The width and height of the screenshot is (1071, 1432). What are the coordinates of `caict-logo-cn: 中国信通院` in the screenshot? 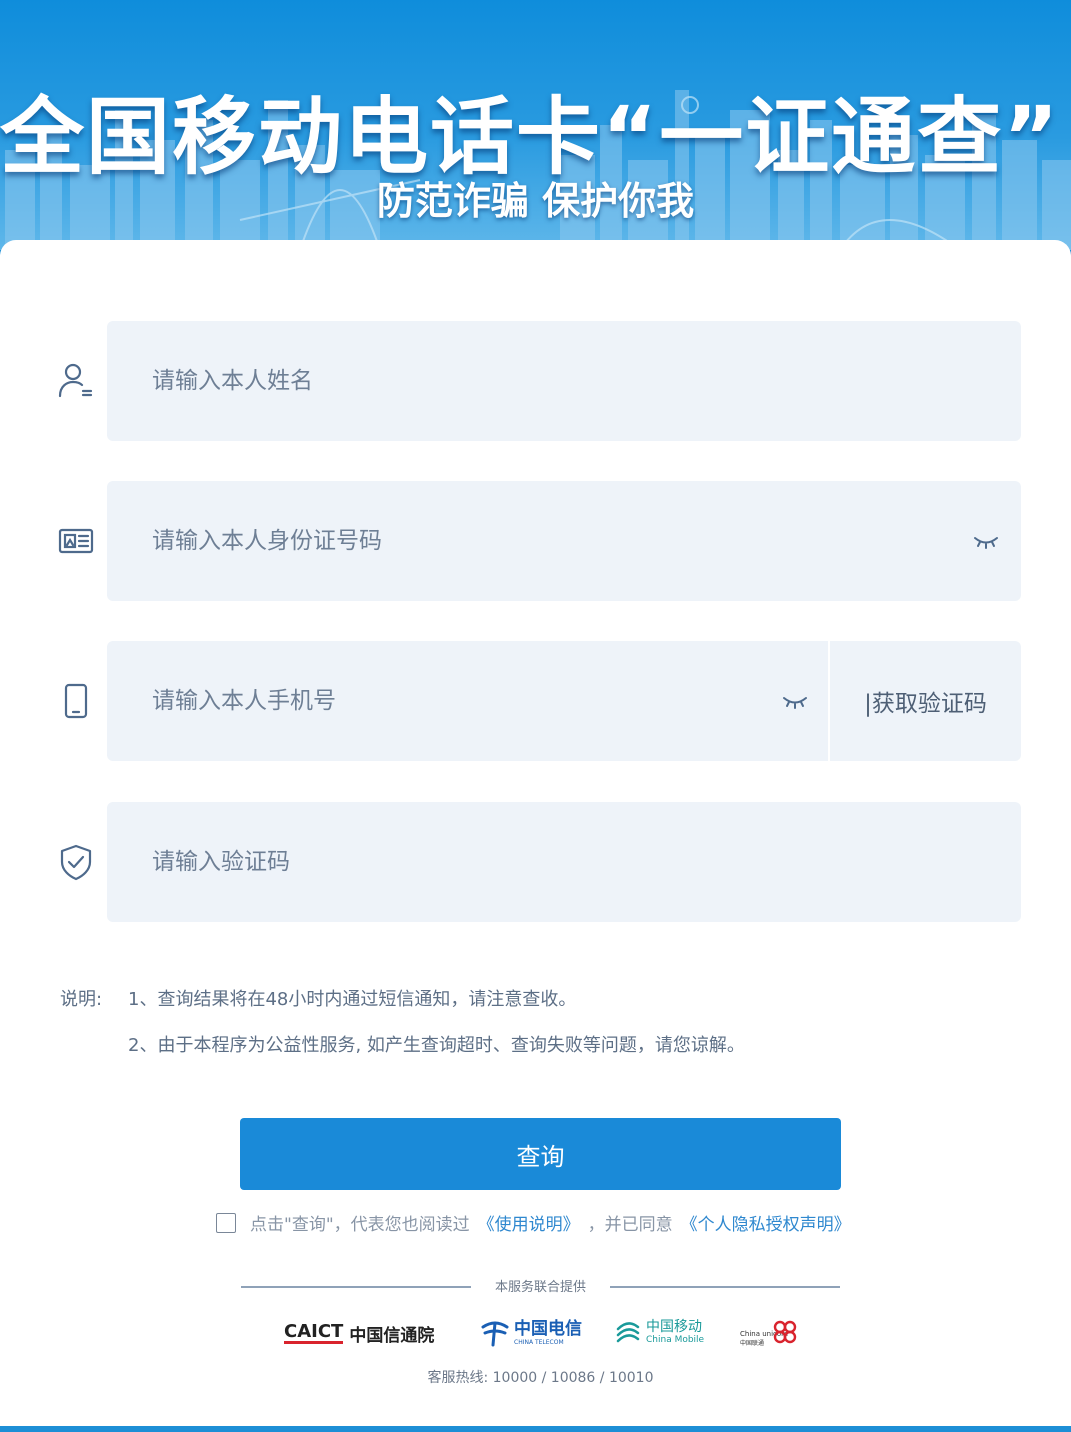 It's located at (392, 1336).